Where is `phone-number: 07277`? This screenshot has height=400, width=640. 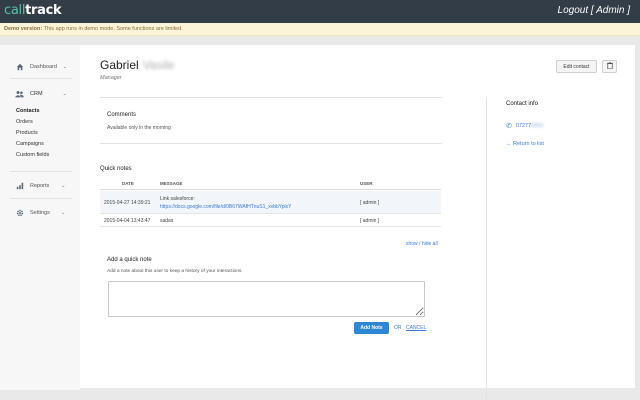 phone-number: 07277 is located at coordinates (523, 126).